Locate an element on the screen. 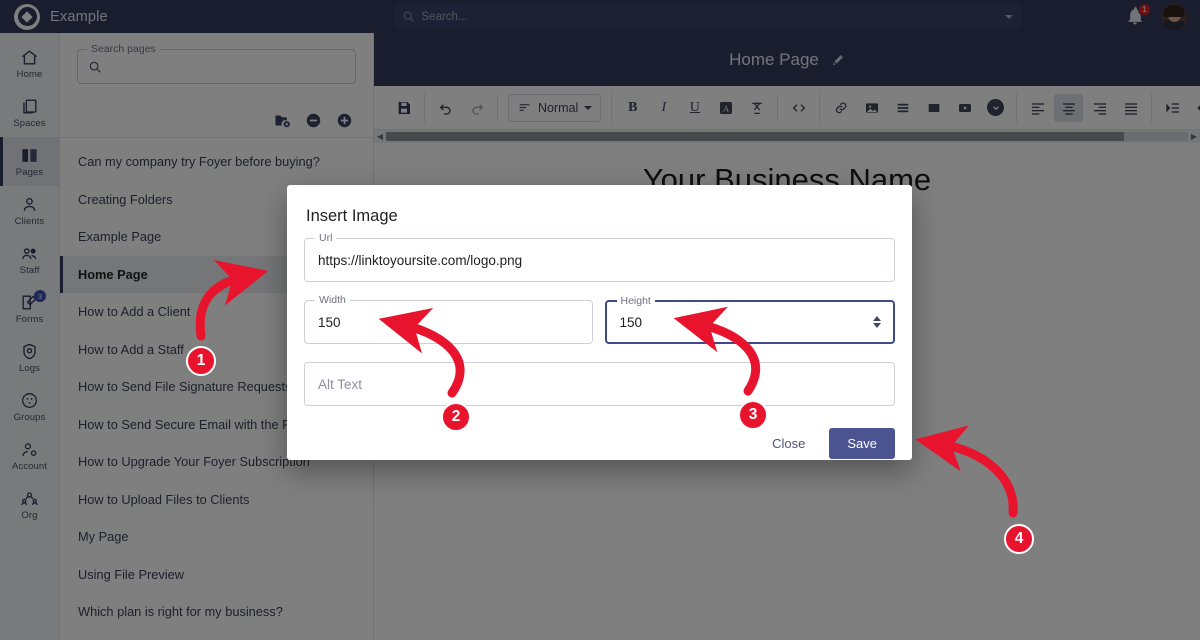 The width and height of the screenshot is (1200, 640). list-item: My Page is located at coordinates (216, 537).